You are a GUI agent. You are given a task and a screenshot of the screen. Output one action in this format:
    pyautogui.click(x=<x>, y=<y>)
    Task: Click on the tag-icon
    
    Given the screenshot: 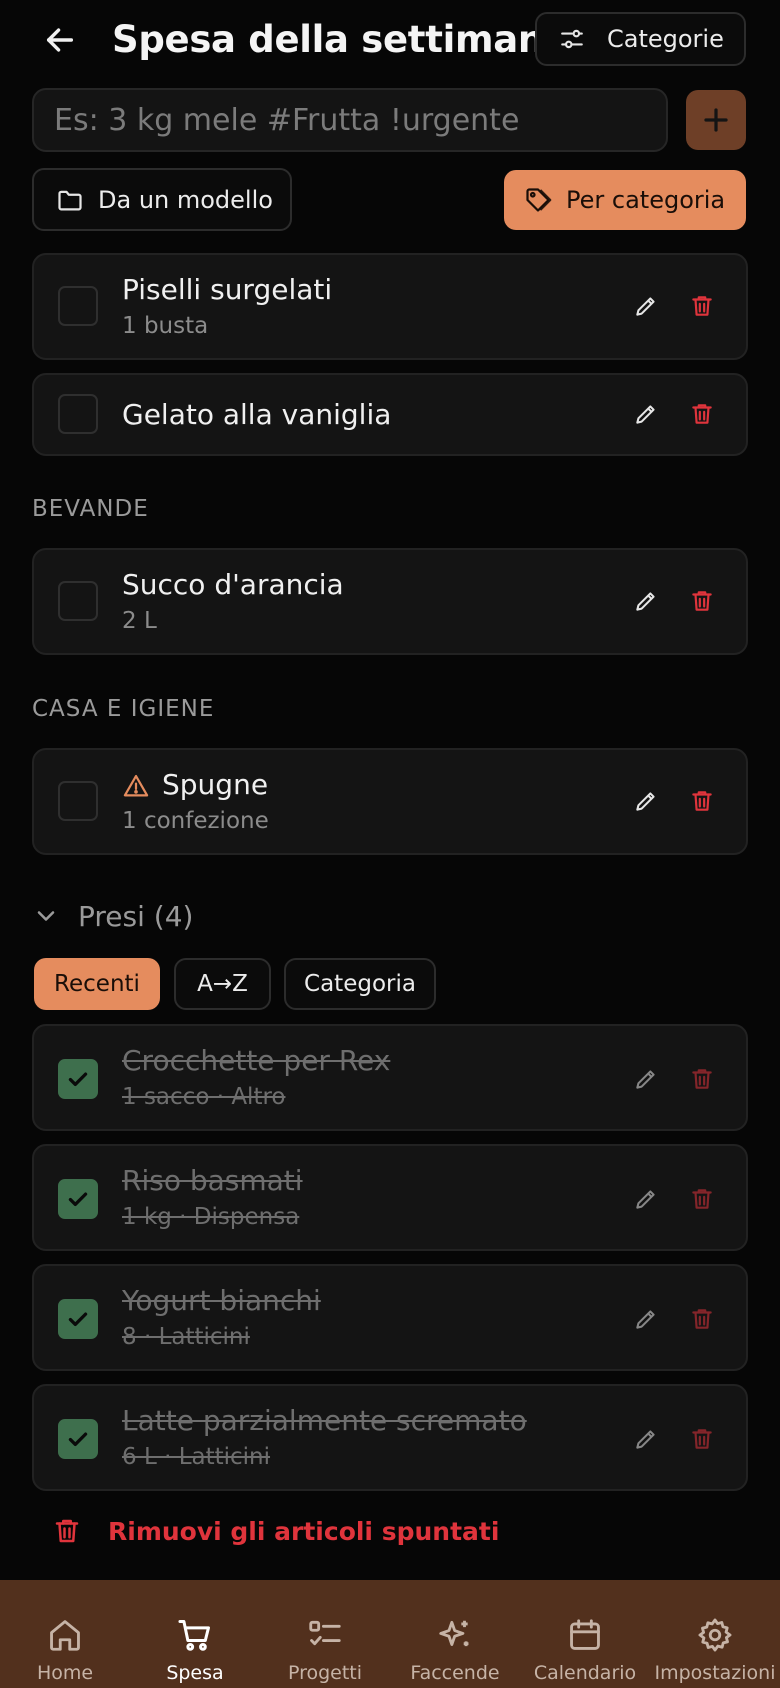 What is the action you would take?
    pyautogui.click(x=538, y=200)
    